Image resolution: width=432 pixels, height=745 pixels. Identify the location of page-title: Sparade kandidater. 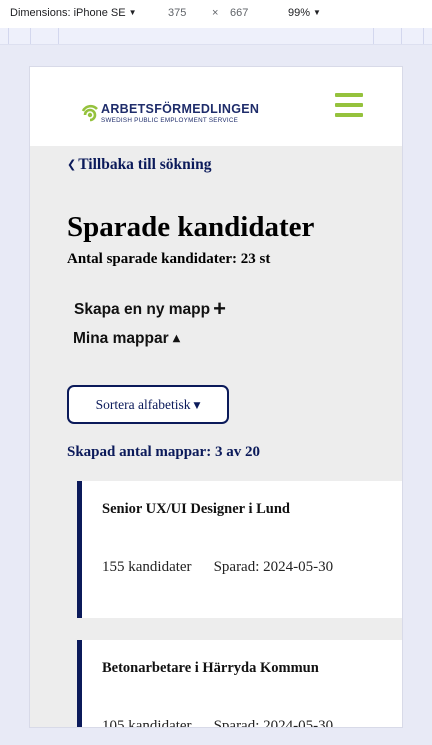
(191, 227).